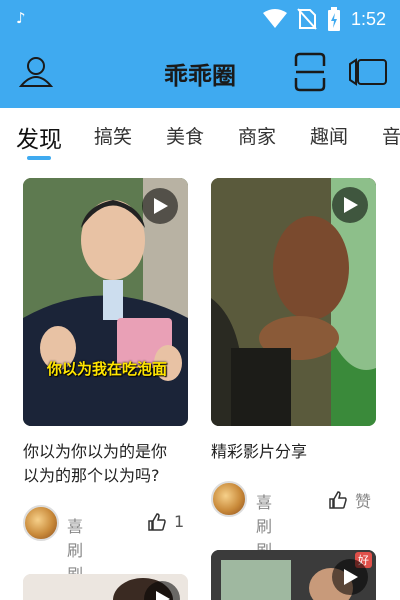  I want to click on category-tabs: 发现 搞笑 美食 商家 趣闻 音, so click(200, 138).